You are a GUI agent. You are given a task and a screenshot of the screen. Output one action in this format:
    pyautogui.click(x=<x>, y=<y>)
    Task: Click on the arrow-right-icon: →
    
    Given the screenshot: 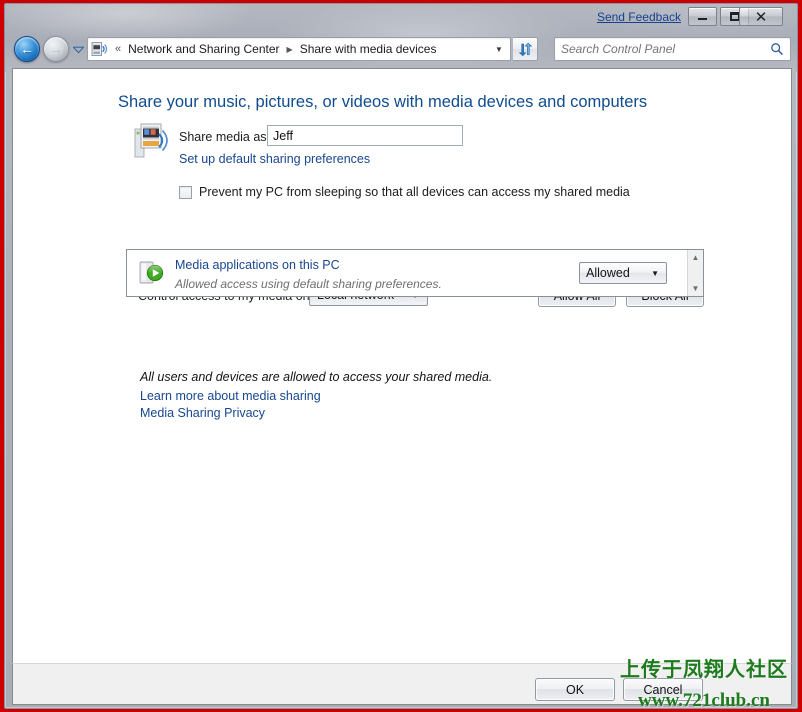 What is the action you would take?
    pyautogui.click(x=56, y=49)
    